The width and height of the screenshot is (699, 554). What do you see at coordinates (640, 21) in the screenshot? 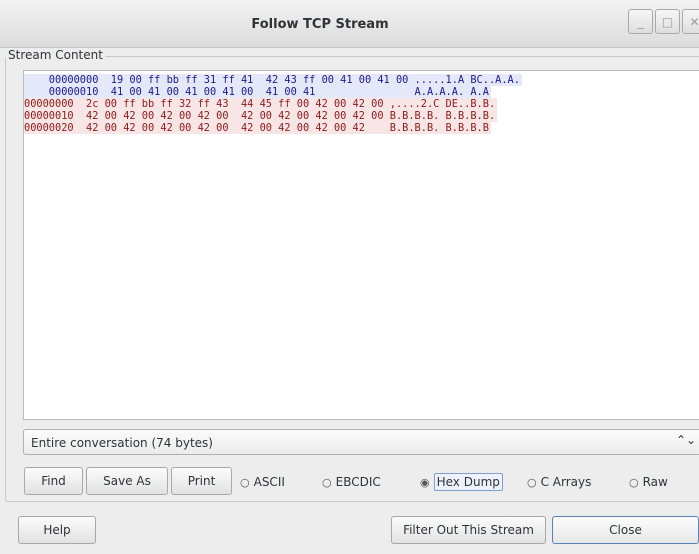
I see `minimize-icon: _` at bounding box center [640, 21].